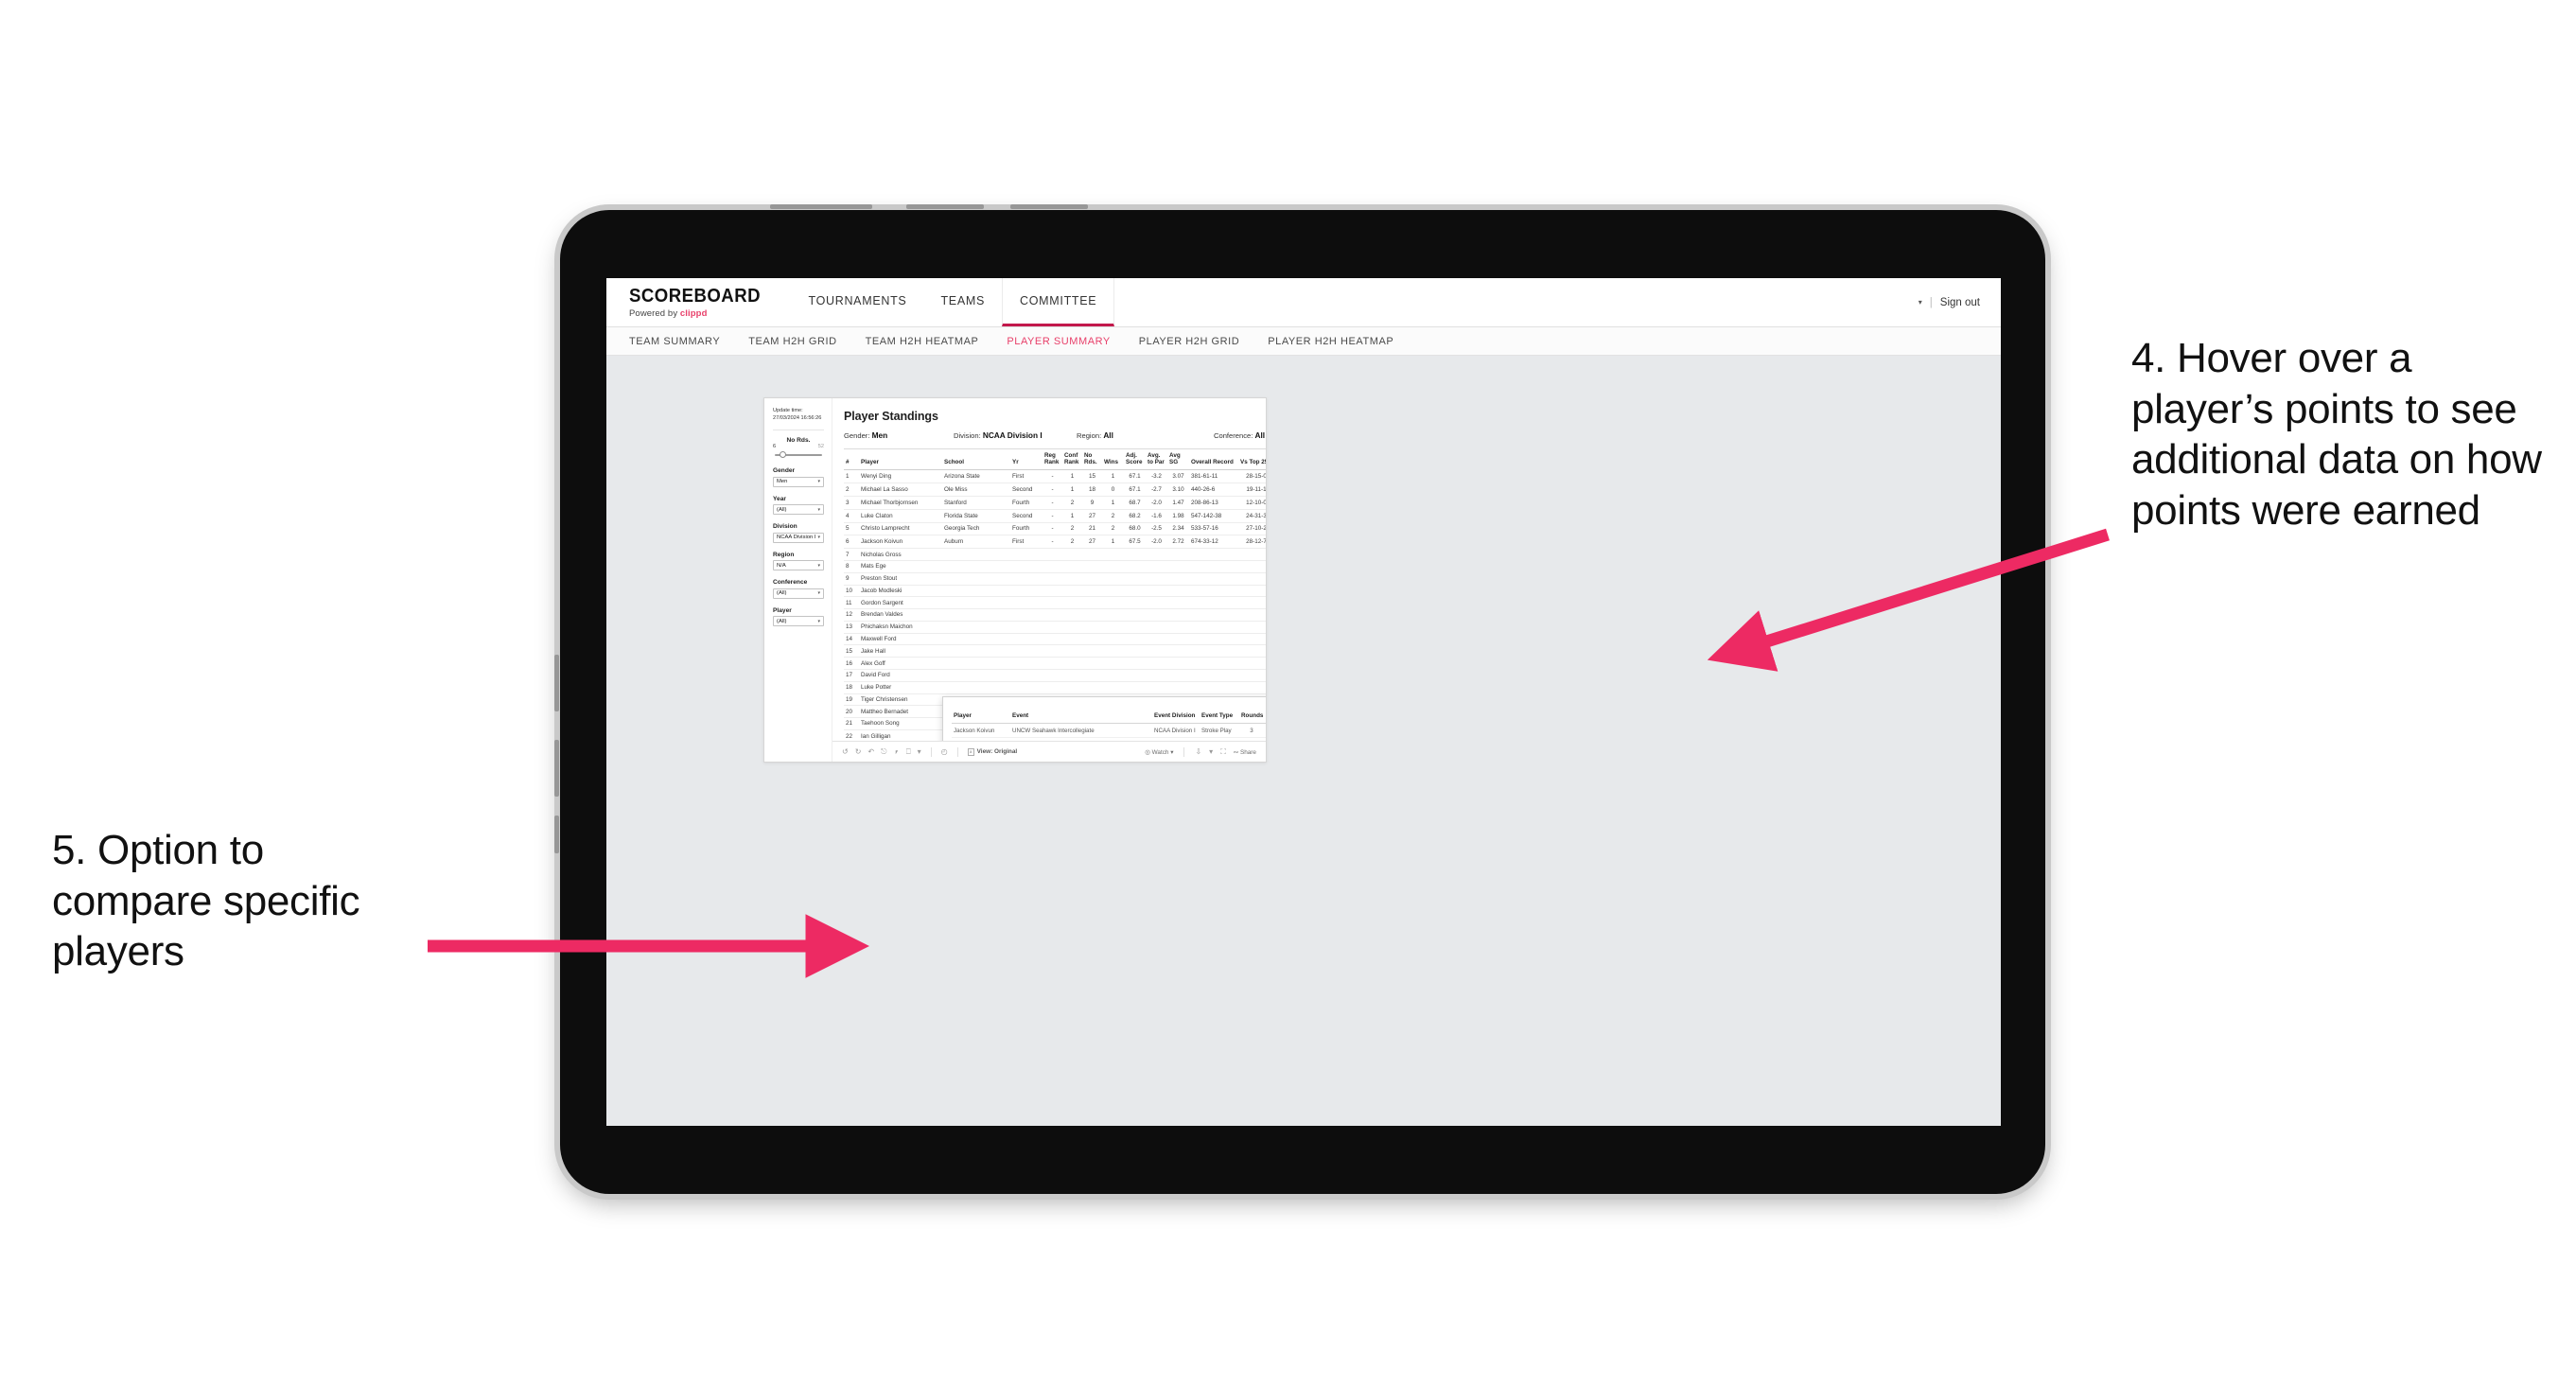 The image size is (2576, 1386). What do you see at coordinates (1026, 687) in the screenshot?
I see `cell-yr` at bounding box center [1026, 687].